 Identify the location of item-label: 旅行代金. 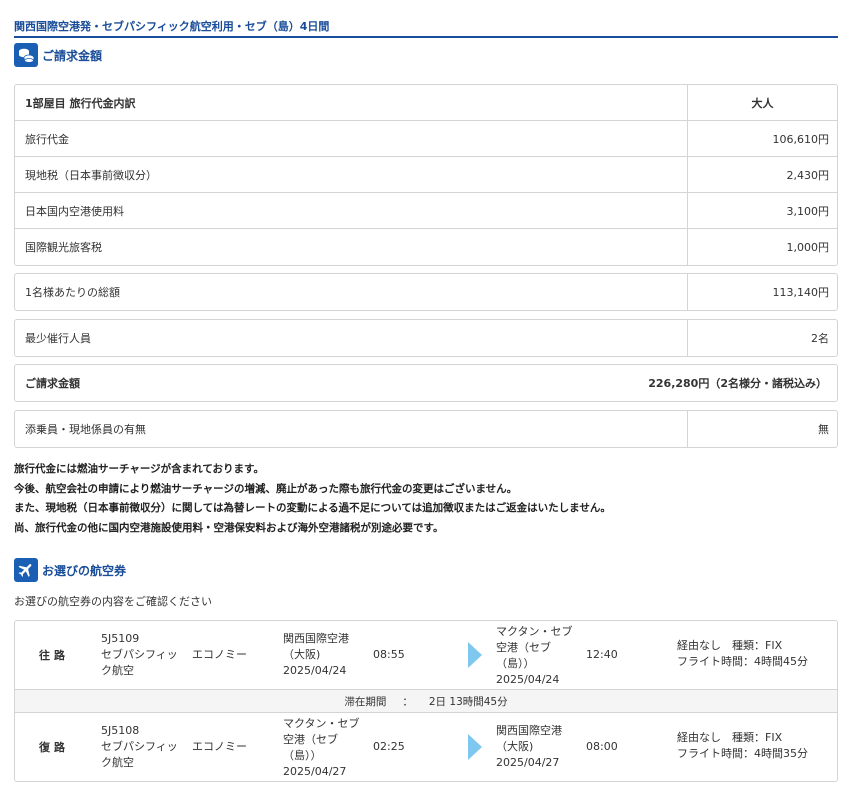
(47, 139).